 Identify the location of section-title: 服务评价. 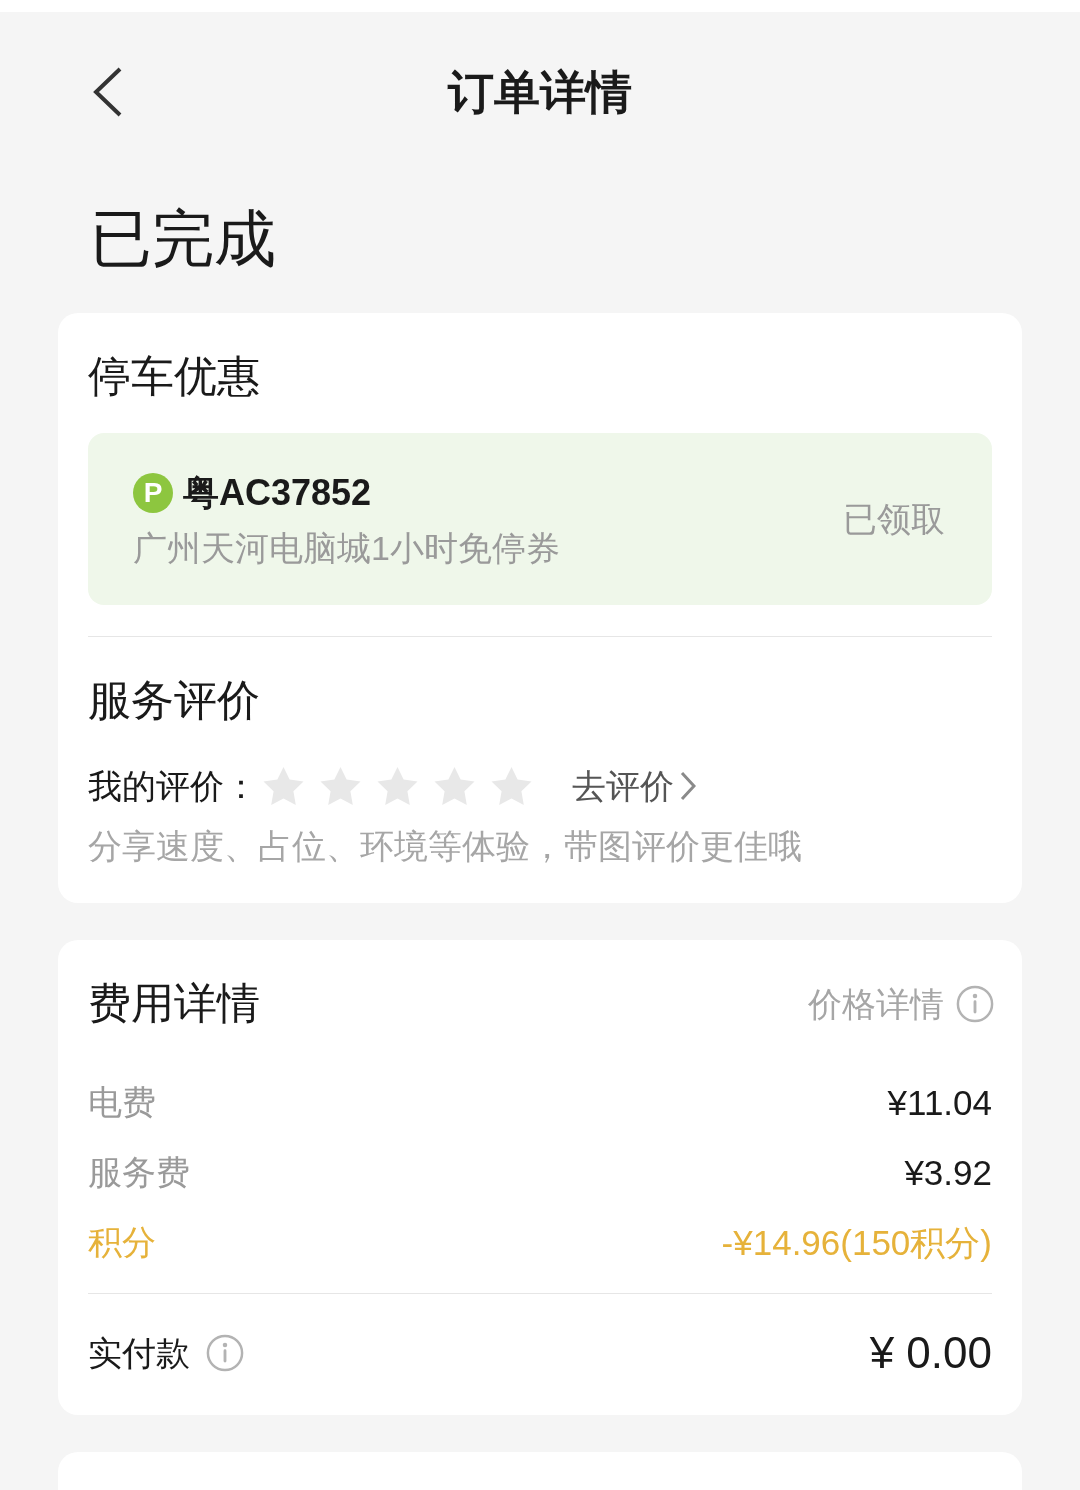
(174, 700).